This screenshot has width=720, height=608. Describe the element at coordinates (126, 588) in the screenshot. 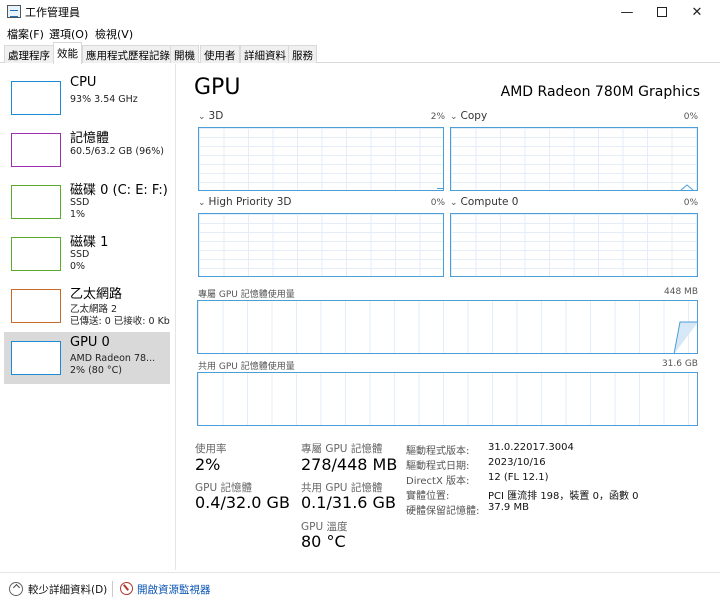

I see `resource-monitor-icon` at that location.